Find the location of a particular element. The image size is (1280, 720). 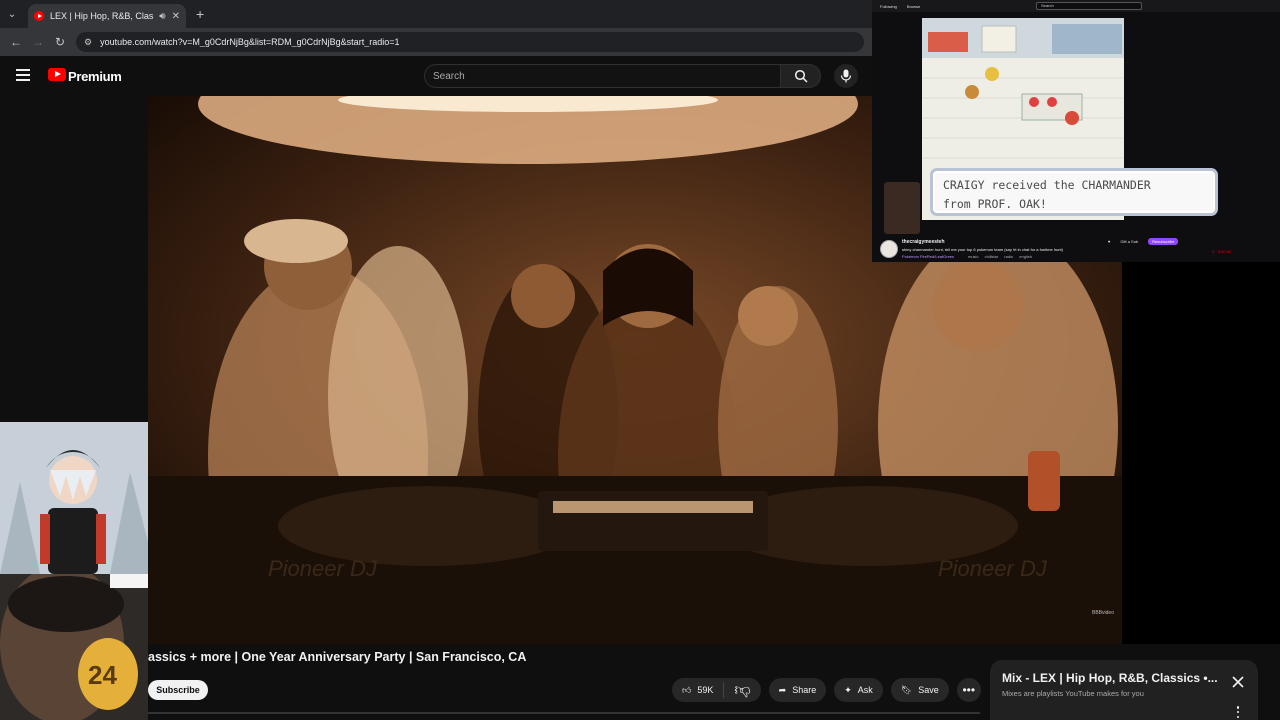

tab-search-icon: ⌄ is located at coordinates (12, 14).